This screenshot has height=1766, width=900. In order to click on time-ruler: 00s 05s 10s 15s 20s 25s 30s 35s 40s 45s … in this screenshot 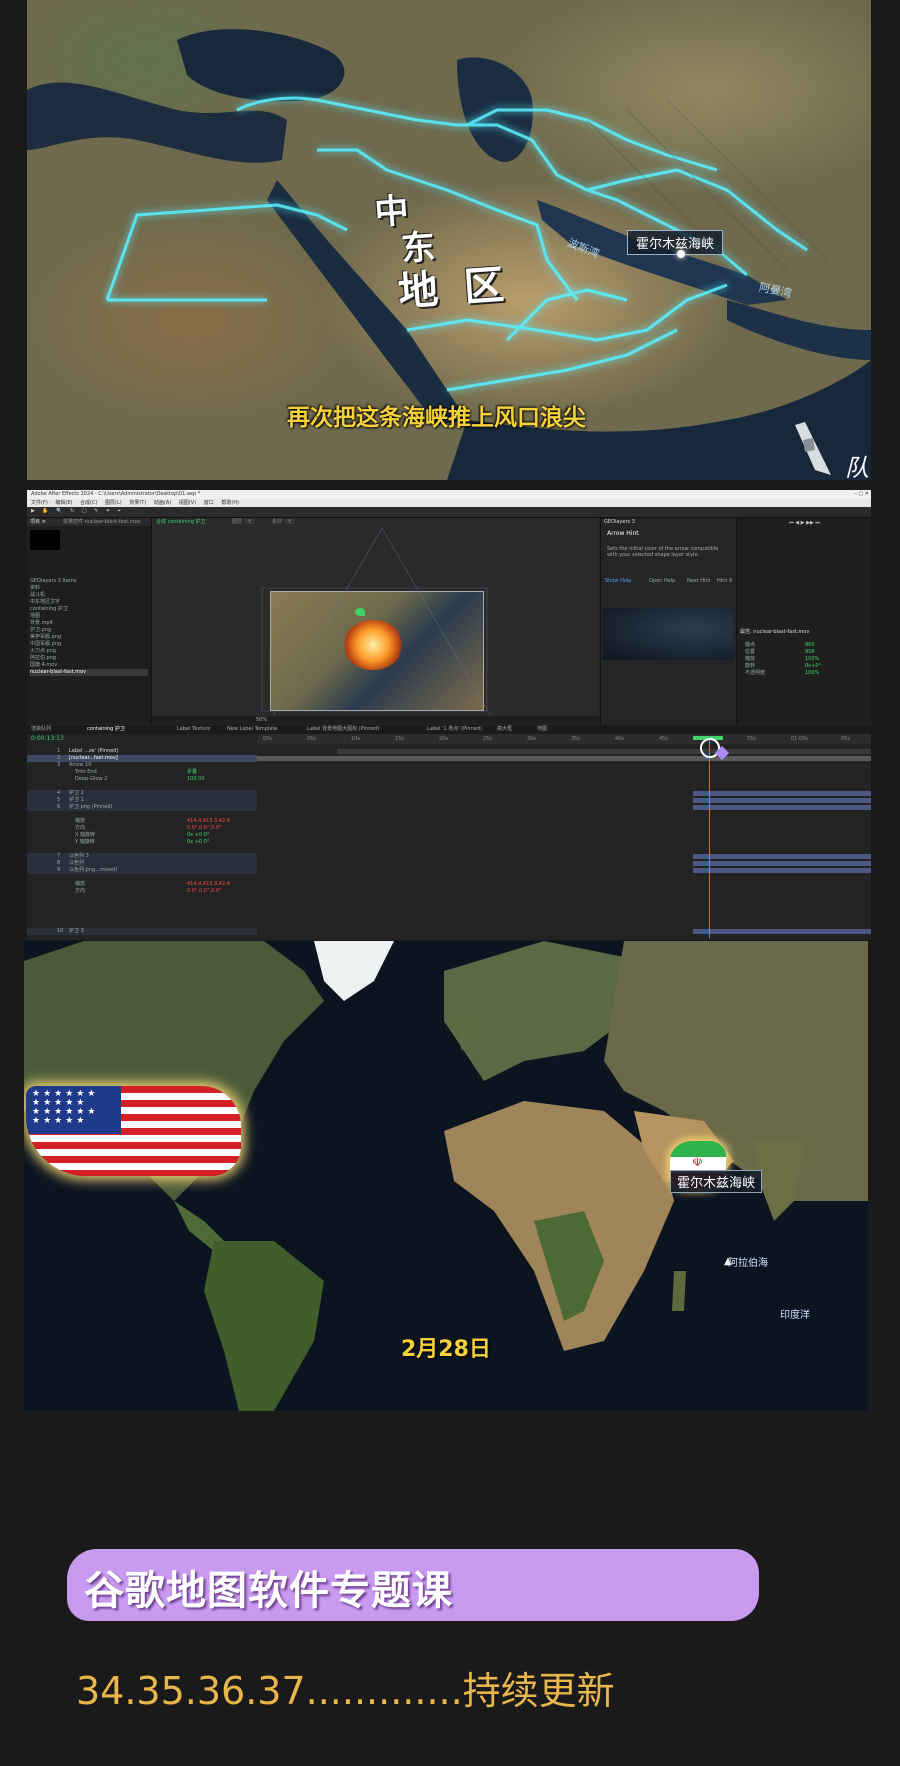, I will do `click(564, 739)`.